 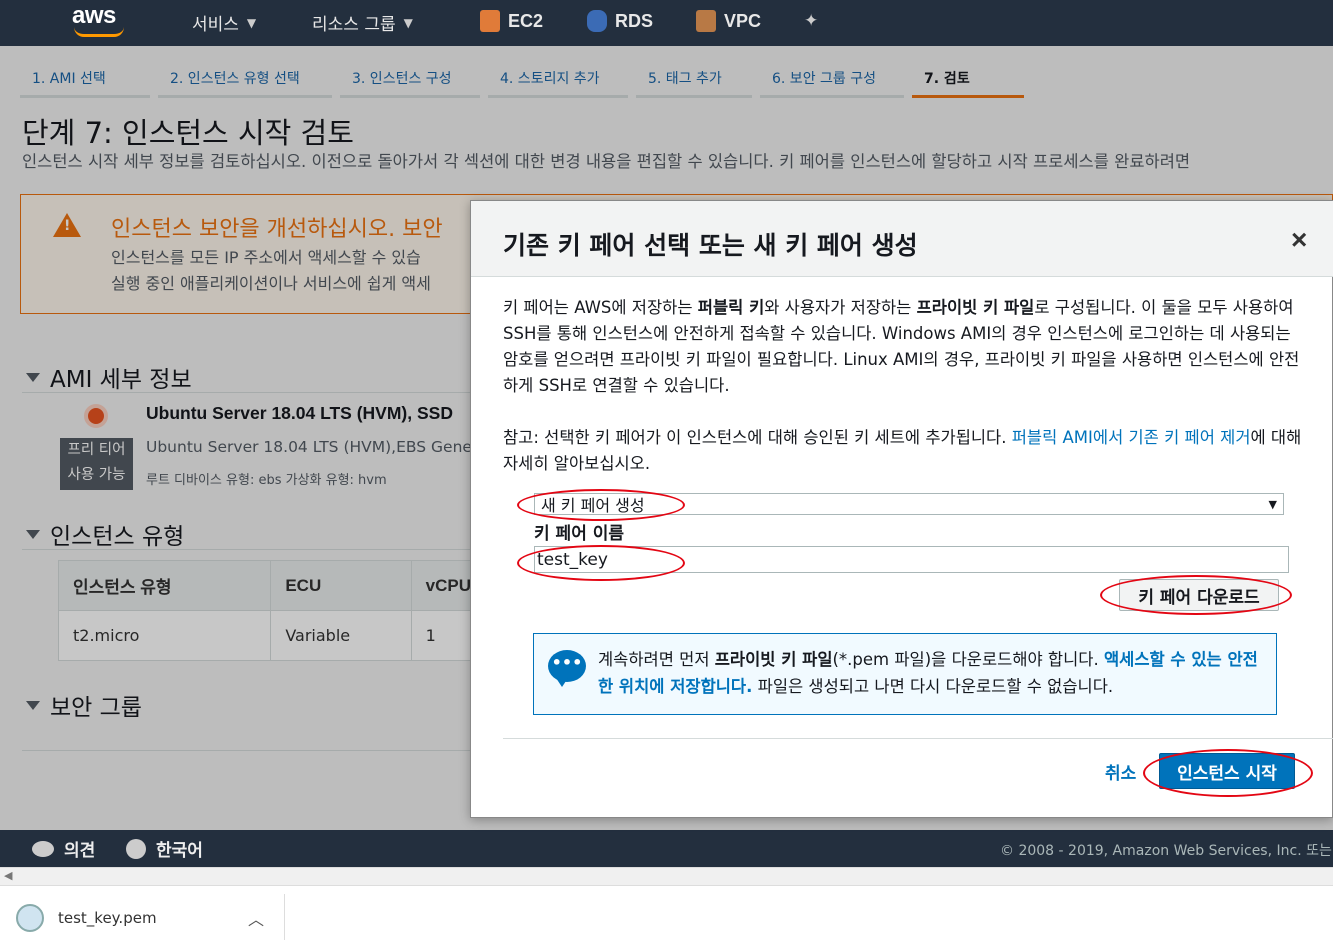 What do you see at coordinates (1272, 504) in the screenshot?
I see `dropdown-arrow-icon: ▼` at bounding box center [1272, 504].